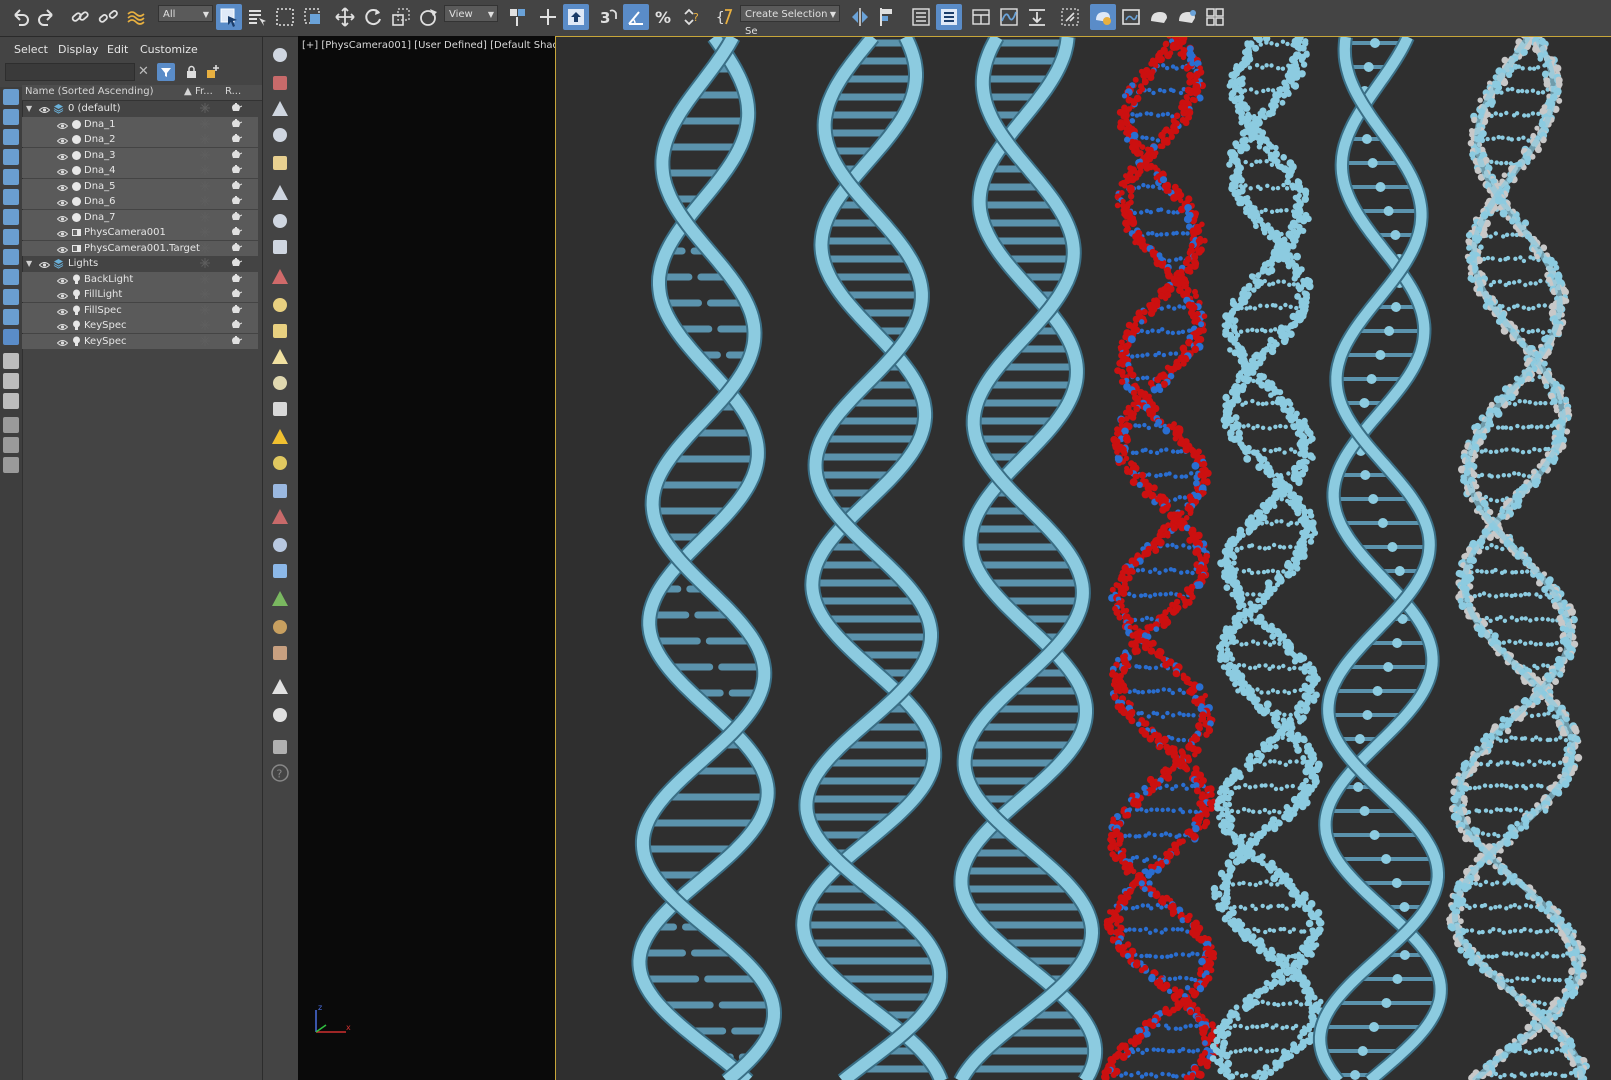 The image size is (1611, 1080). Describe the element at coordinates (429, 17) in the screenshot. I see `placement-icon` at that location.